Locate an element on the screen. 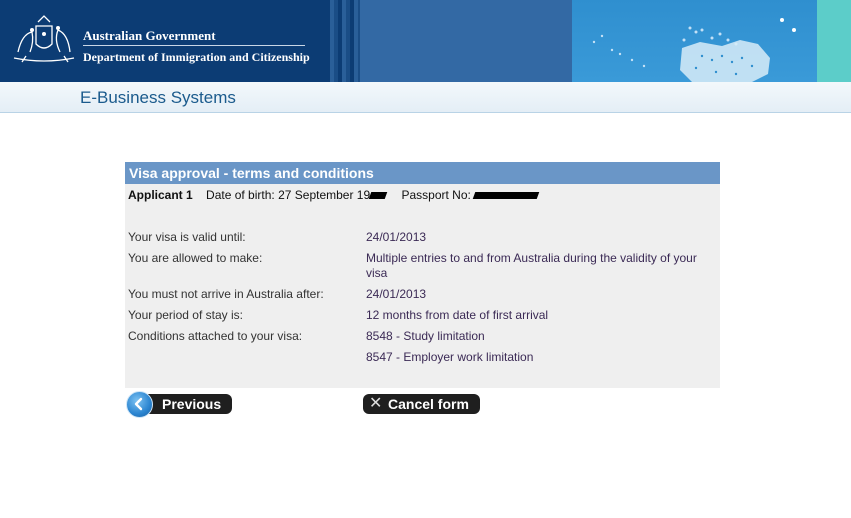 This screenshot has height=518, width=851. coat-of-arms-icon is located at coordinates (44, 39).